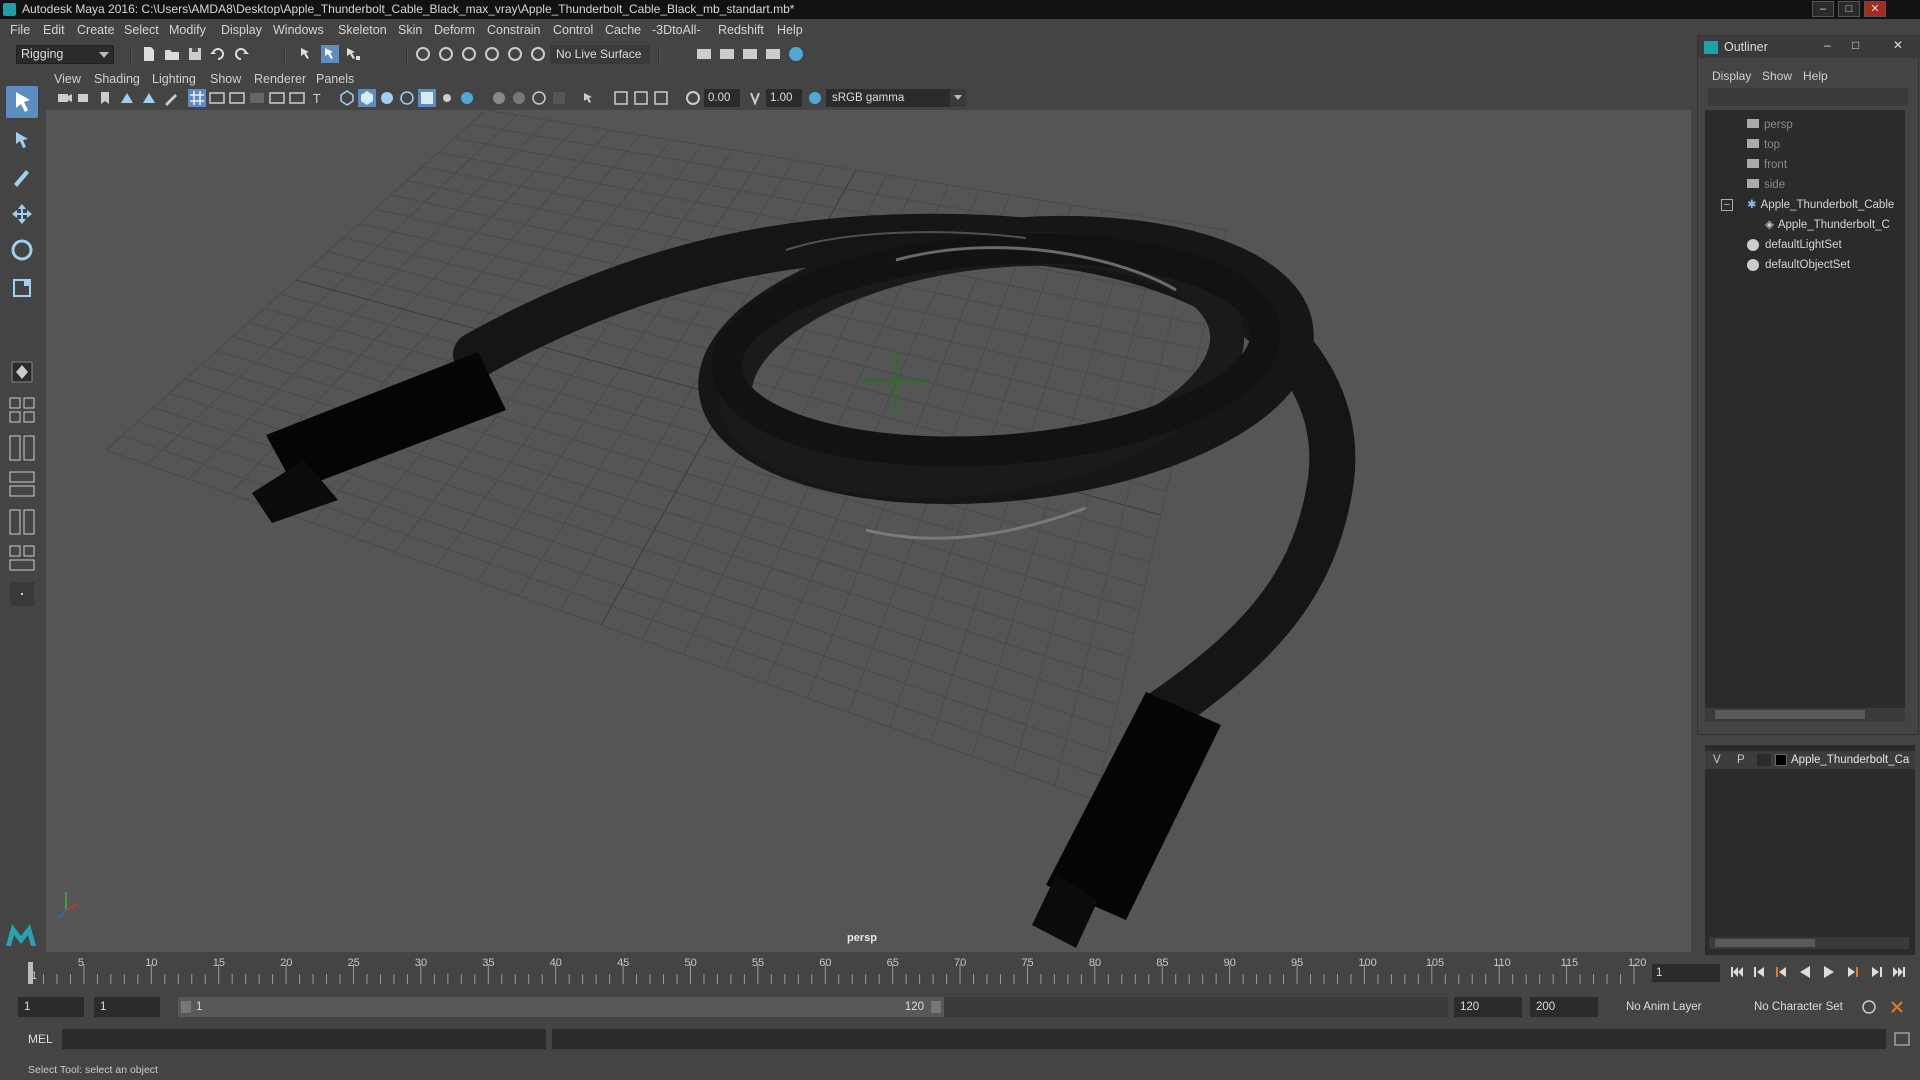  Describe the element at coordinates (1727, 204) in the screenshot. I see `collapse-icon: –` at that location.